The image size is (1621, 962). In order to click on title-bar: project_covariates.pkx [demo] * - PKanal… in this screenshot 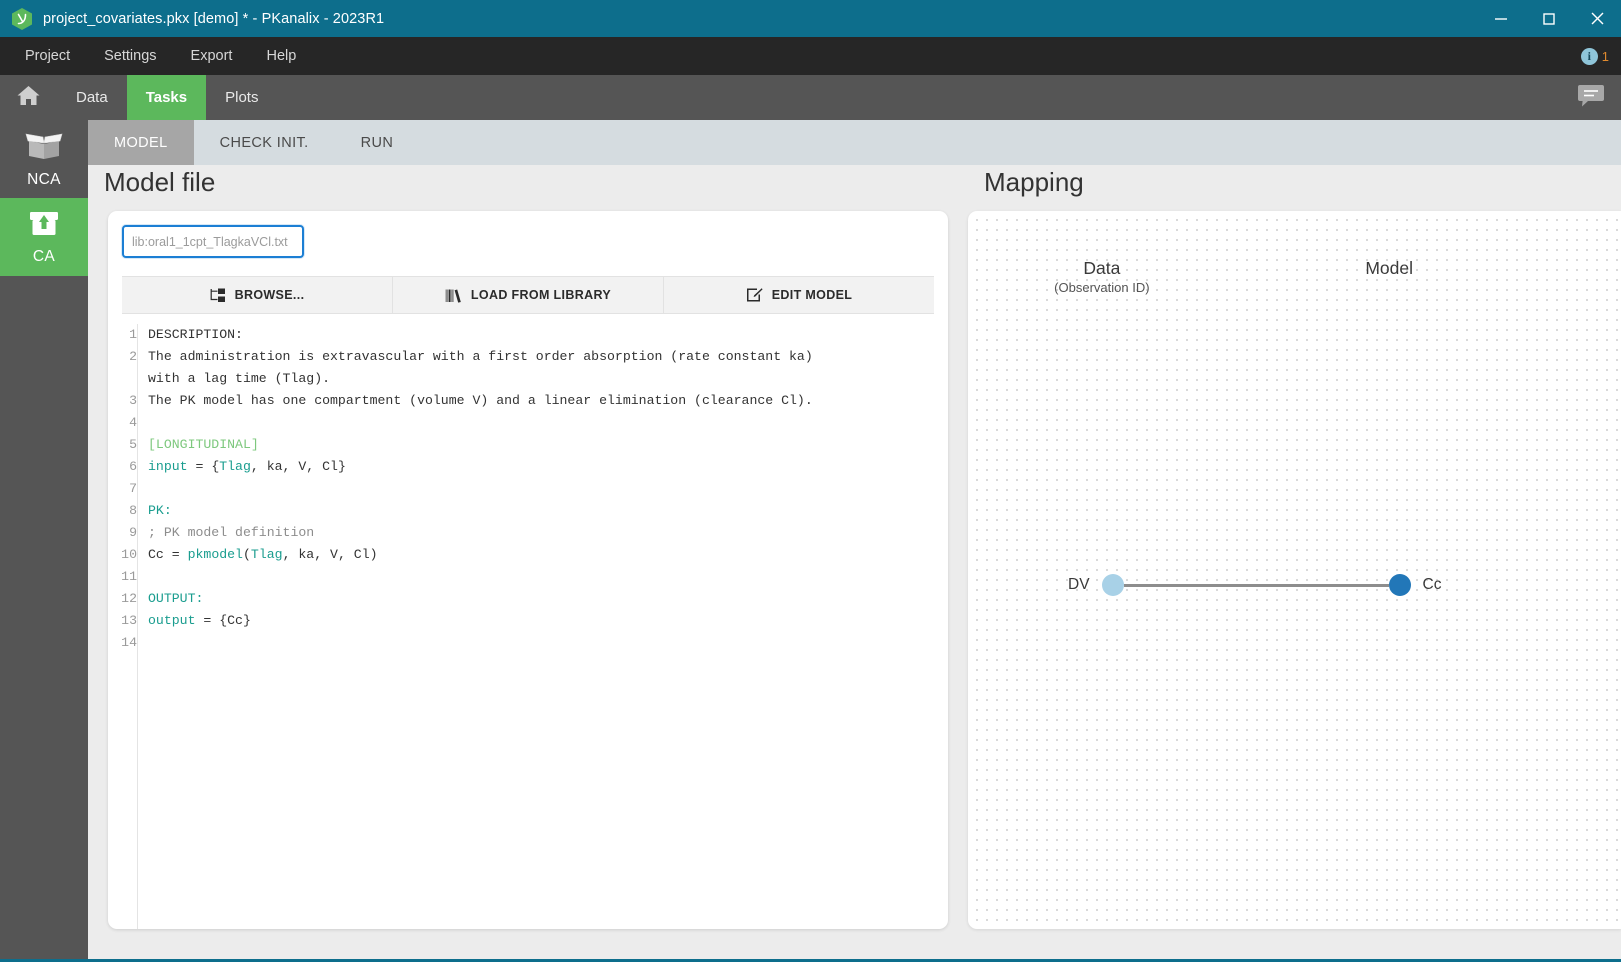, I will do `click(810, 18)`.